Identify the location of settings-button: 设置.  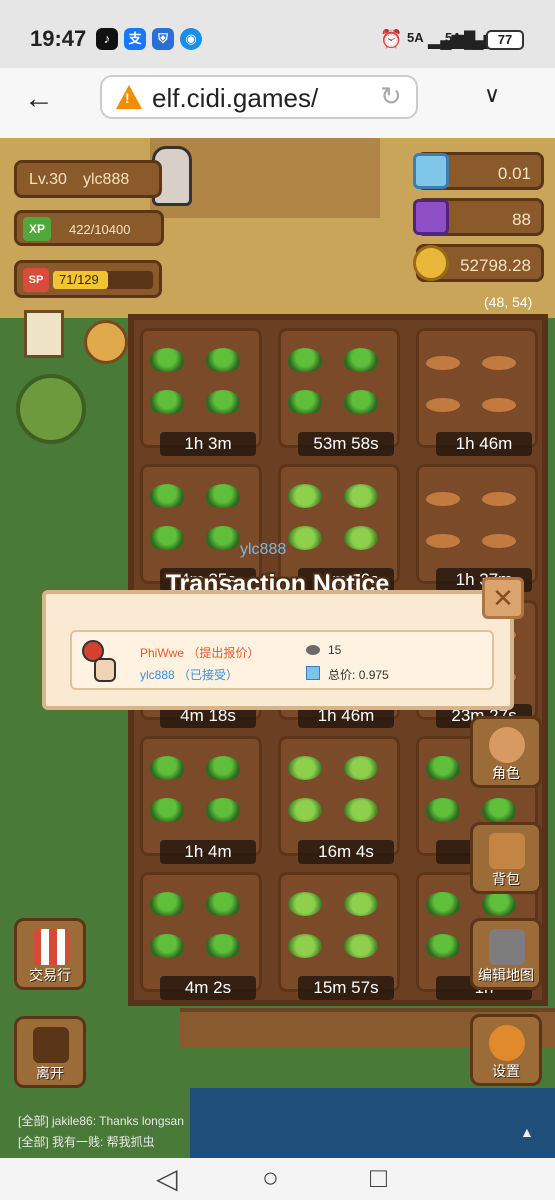
(506, 1050).